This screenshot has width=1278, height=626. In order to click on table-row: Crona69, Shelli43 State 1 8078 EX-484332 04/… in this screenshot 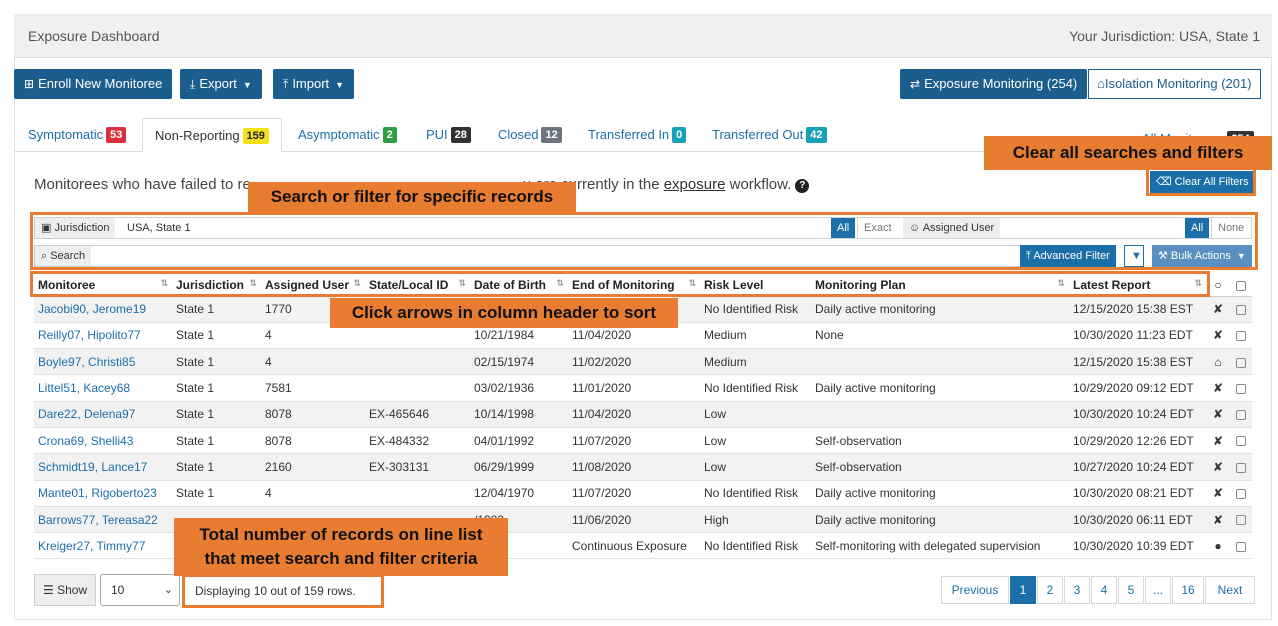, I will do `click(643, 441)`.